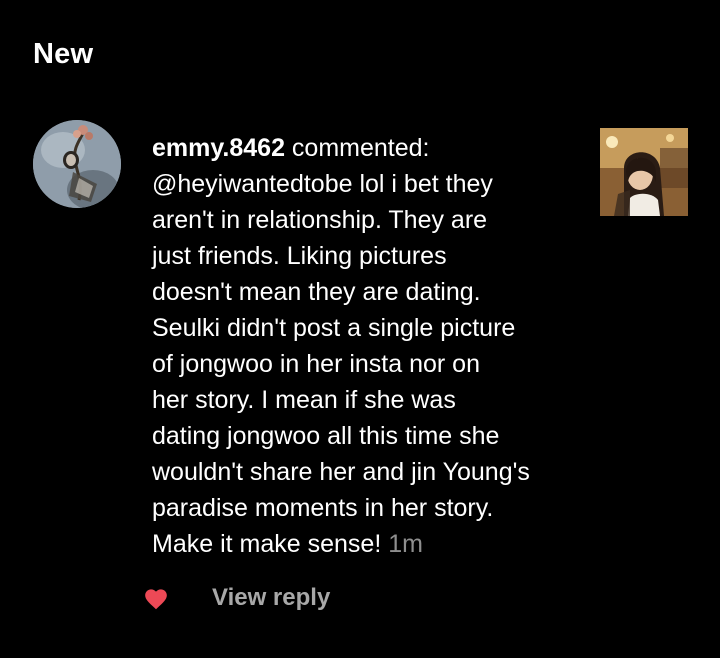 The image size is (720, 658). Describe the element at coordinates (63, 54) in the screenshot. I see `section-title-new: New` at that location.